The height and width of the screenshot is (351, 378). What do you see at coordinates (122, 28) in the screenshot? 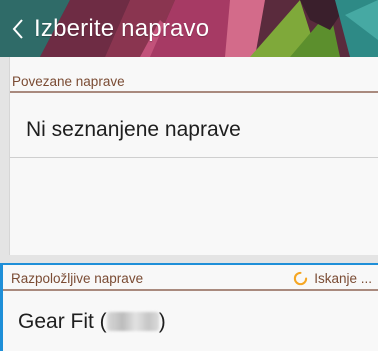
I see `page-title: Izberite napravo` at bounding box center [122, 28].